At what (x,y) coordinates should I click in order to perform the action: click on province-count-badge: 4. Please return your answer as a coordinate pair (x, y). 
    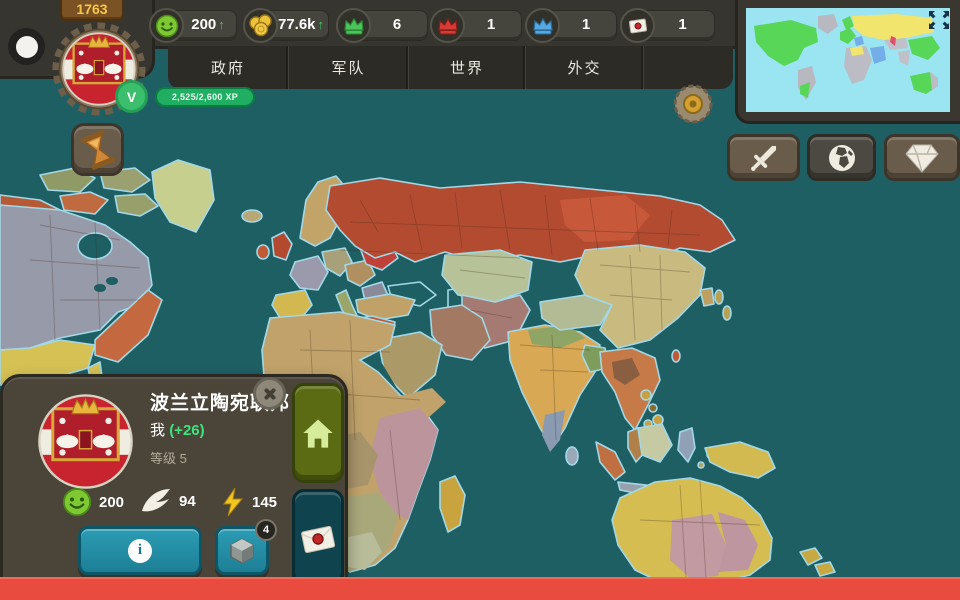
    Looking at the image, I should click on (266, 530).